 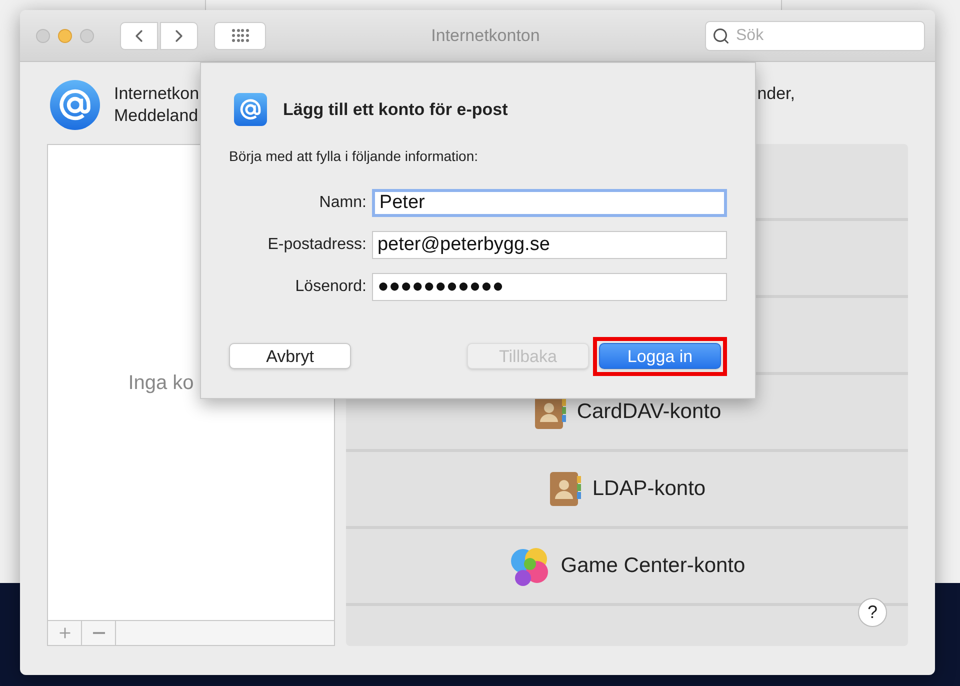 I want to click on provider-row: LDAP-konto, so click(x=627, y=490).